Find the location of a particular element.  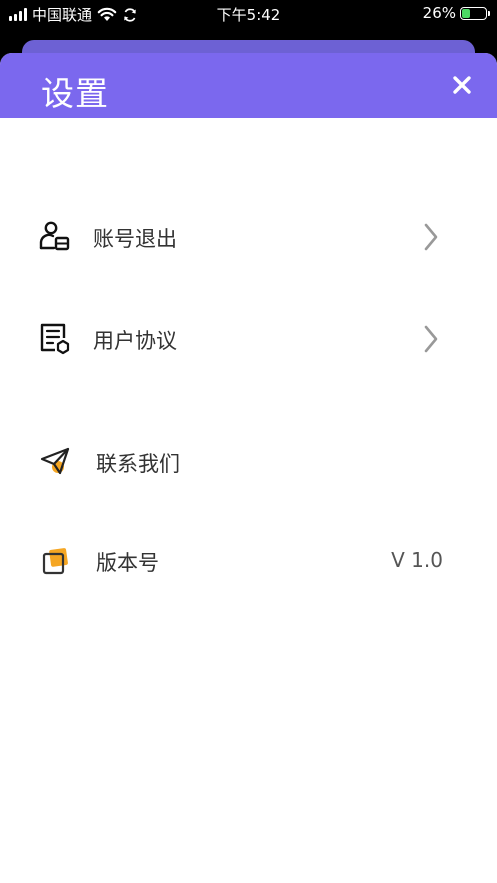

battery-icon is located at coordinates (475, 13).